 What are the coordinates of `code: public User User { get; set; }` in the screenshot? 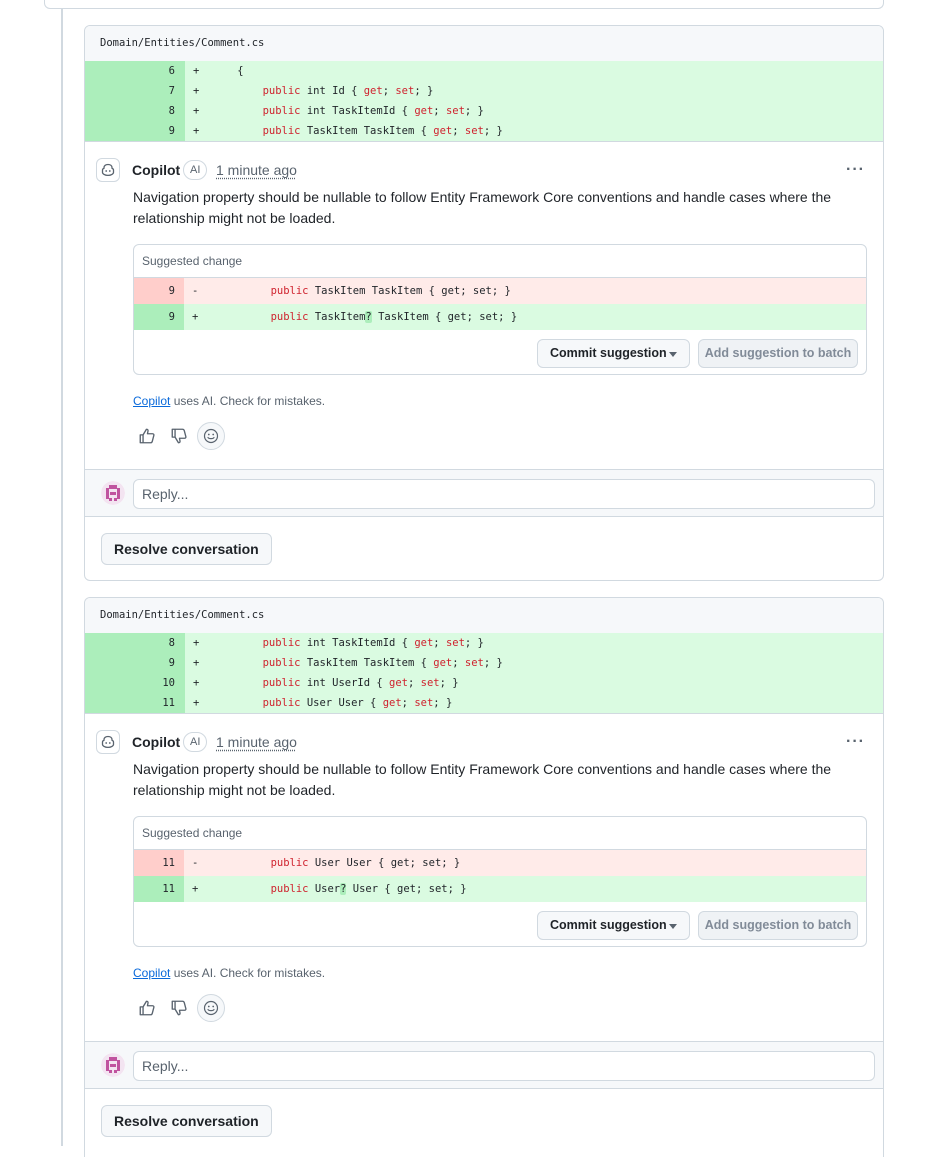 It's located at (357, 703).